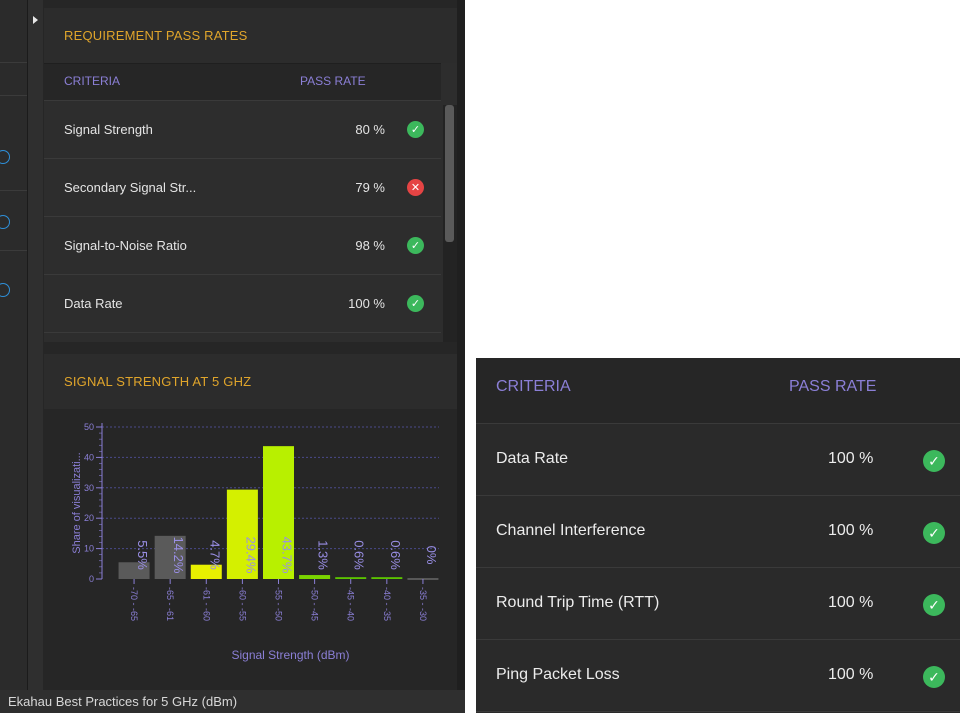 The width and height of the screenshot is (960, 713). Describe the element at coordinates (718, 676) in the screenshot. I see `table-row: Ping Packet Loss 100 % ✓` at that location.